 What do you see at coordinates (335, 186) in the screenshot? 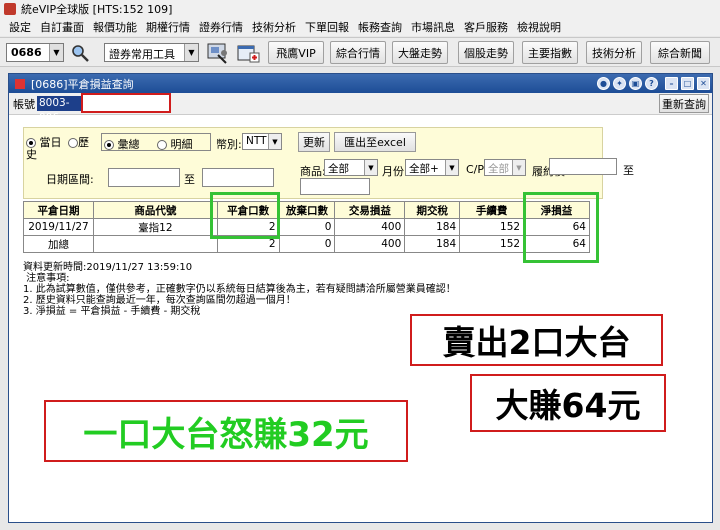
I see `extra-field` at bounding box center [335, 186].